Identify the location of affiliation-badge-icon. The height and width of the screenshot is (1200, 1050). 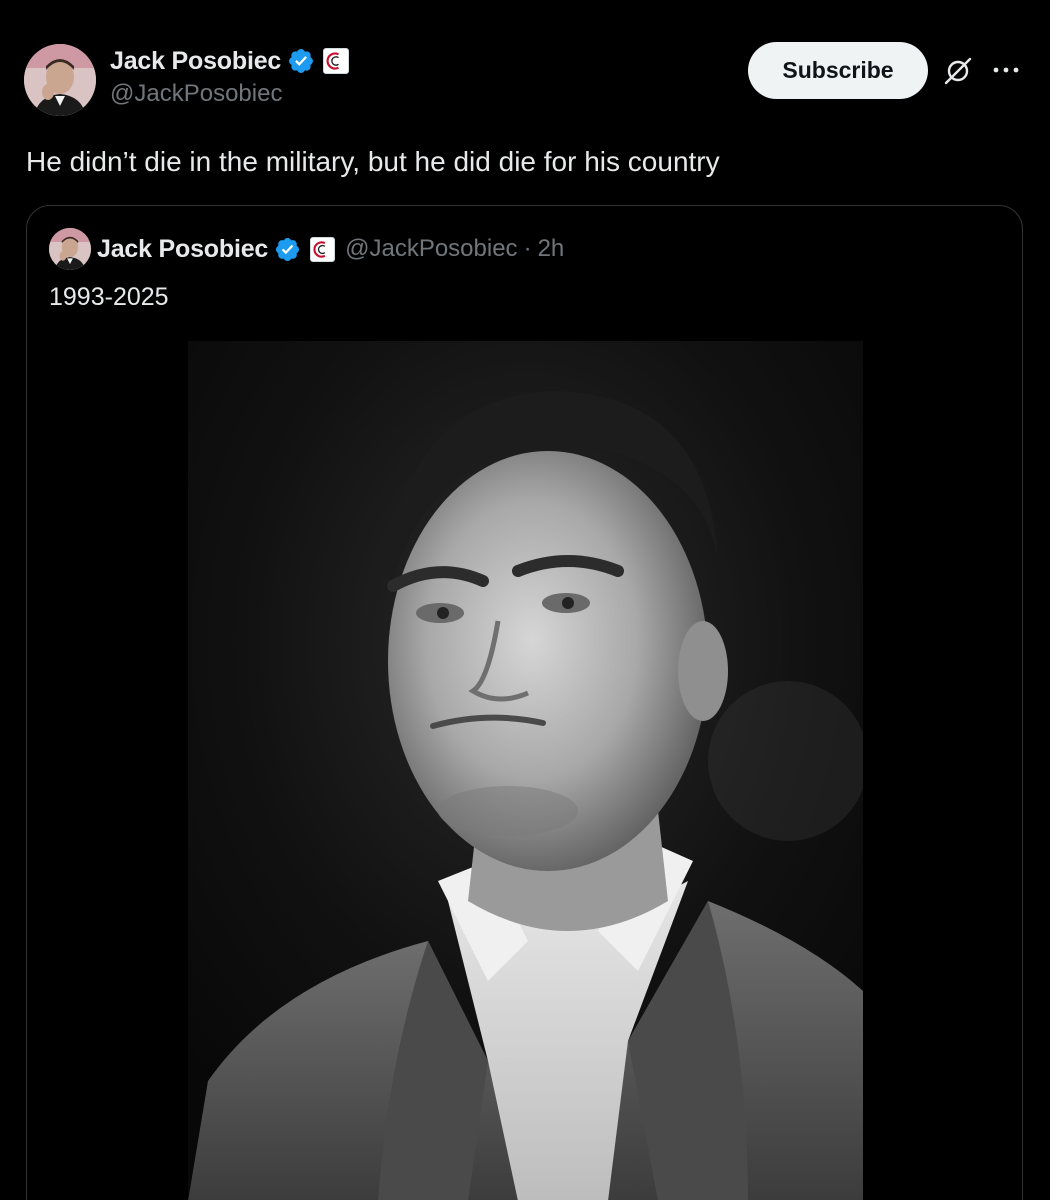
(336, 61).